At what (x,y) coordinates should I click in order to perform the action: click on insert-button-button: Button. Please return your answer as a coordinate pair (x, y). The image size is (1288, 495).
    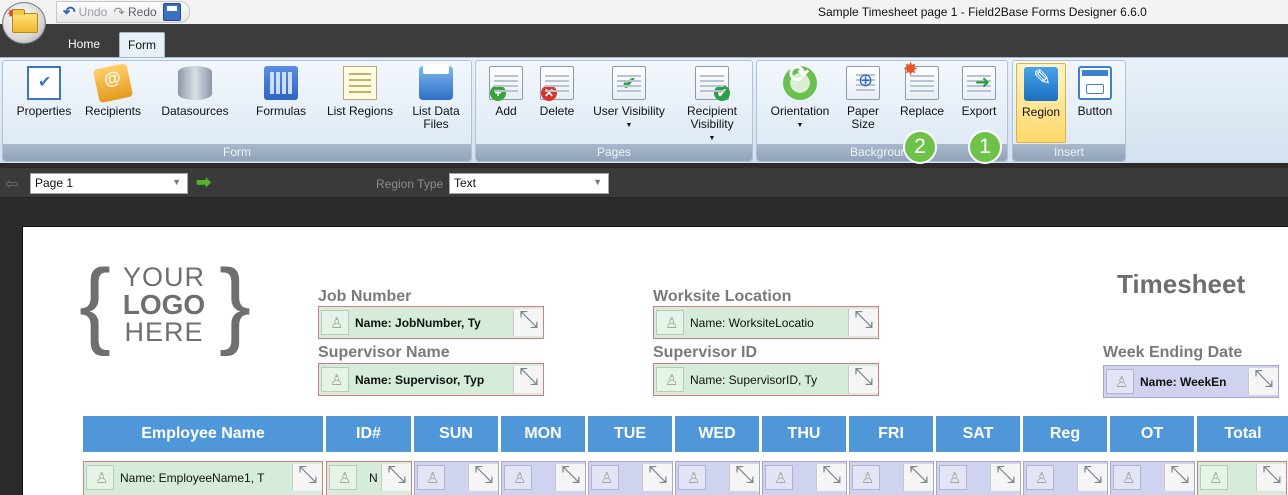
    Looking at the image, I should click on (1095, 103).